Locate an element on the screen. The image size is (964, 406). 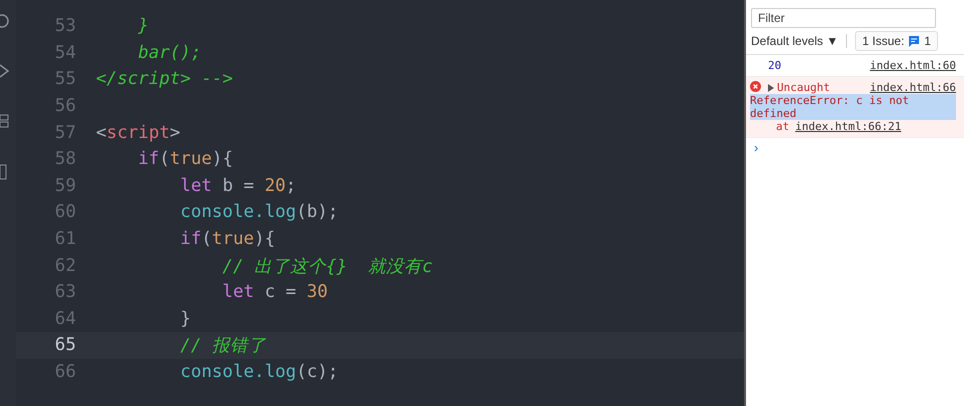
line-number: 66 is located at coordinates (65, 372).